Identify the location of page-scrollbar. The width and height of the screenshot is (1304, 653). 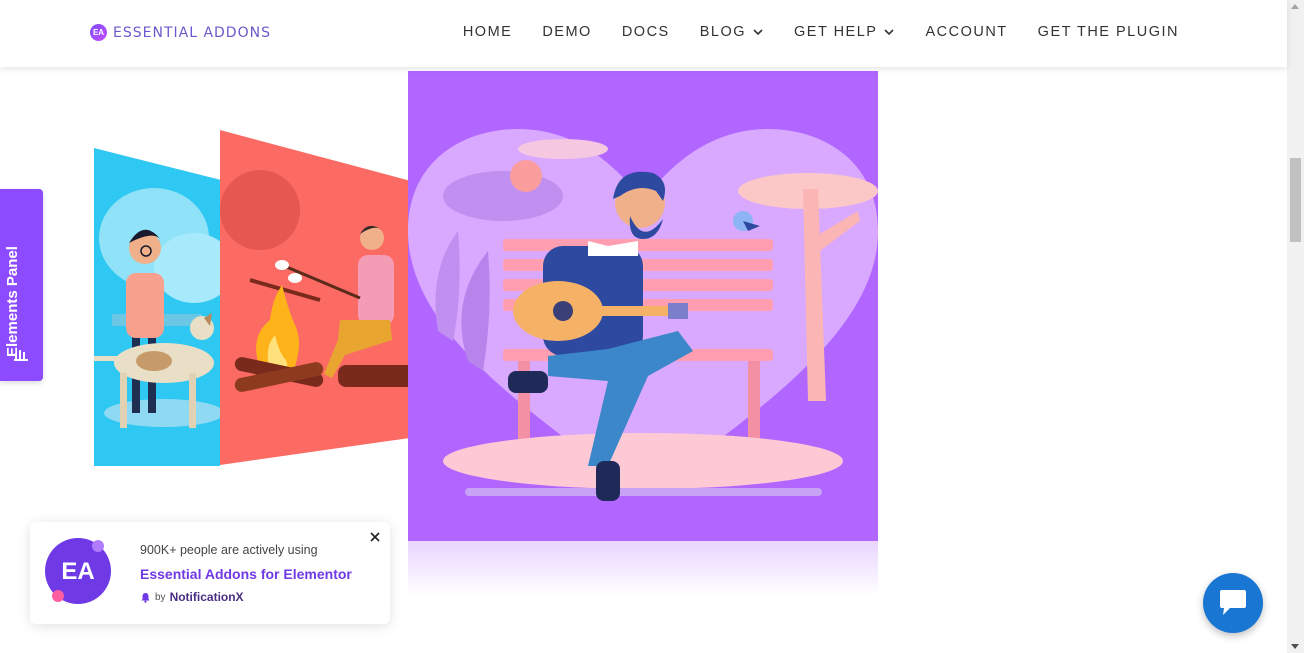
(1295, 326).